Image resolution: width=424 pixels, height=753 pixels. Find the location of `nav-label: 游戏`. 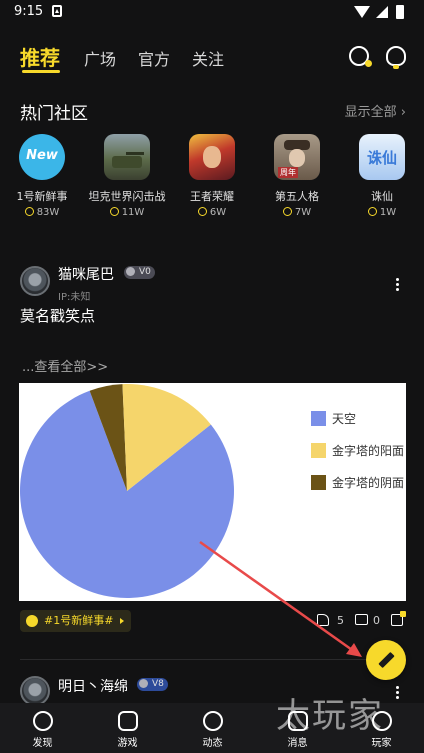

nav-label: 游戏 is located at coordinates (127, 743).